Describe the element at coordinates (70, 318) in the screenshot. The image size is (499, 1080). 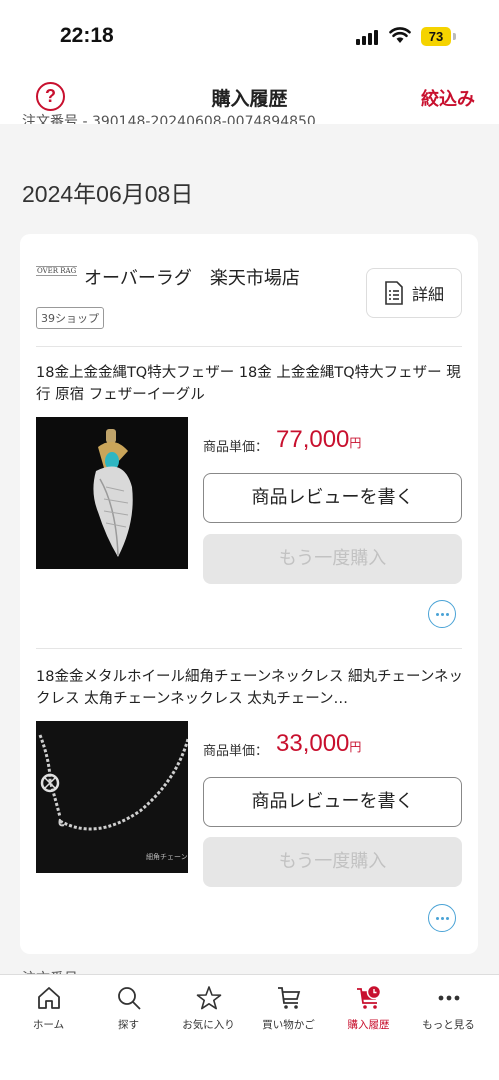
I see `shop-badge: 39ショップ` at that location.